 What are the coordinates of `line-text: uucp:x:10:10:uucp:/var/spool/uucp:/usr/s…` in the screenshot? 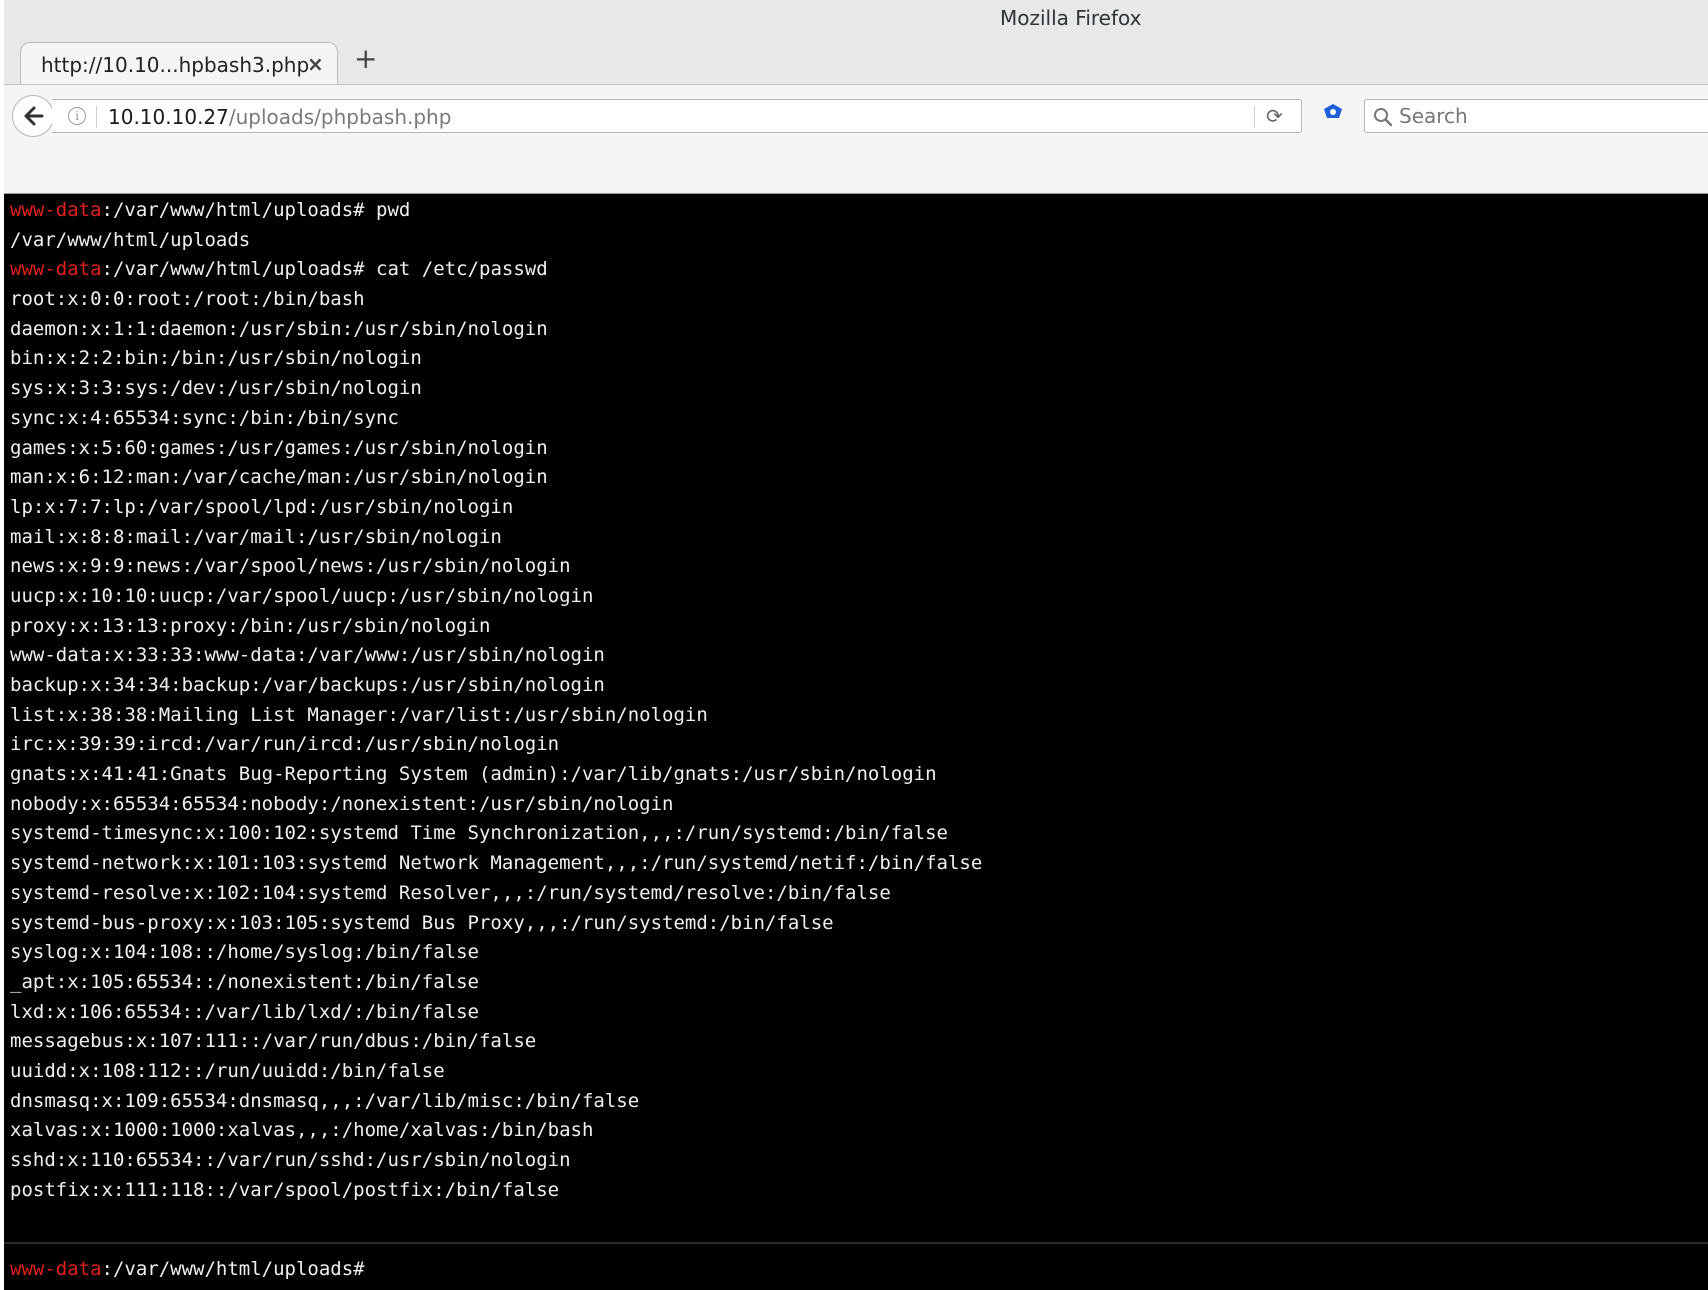 It's located at (302, 595).